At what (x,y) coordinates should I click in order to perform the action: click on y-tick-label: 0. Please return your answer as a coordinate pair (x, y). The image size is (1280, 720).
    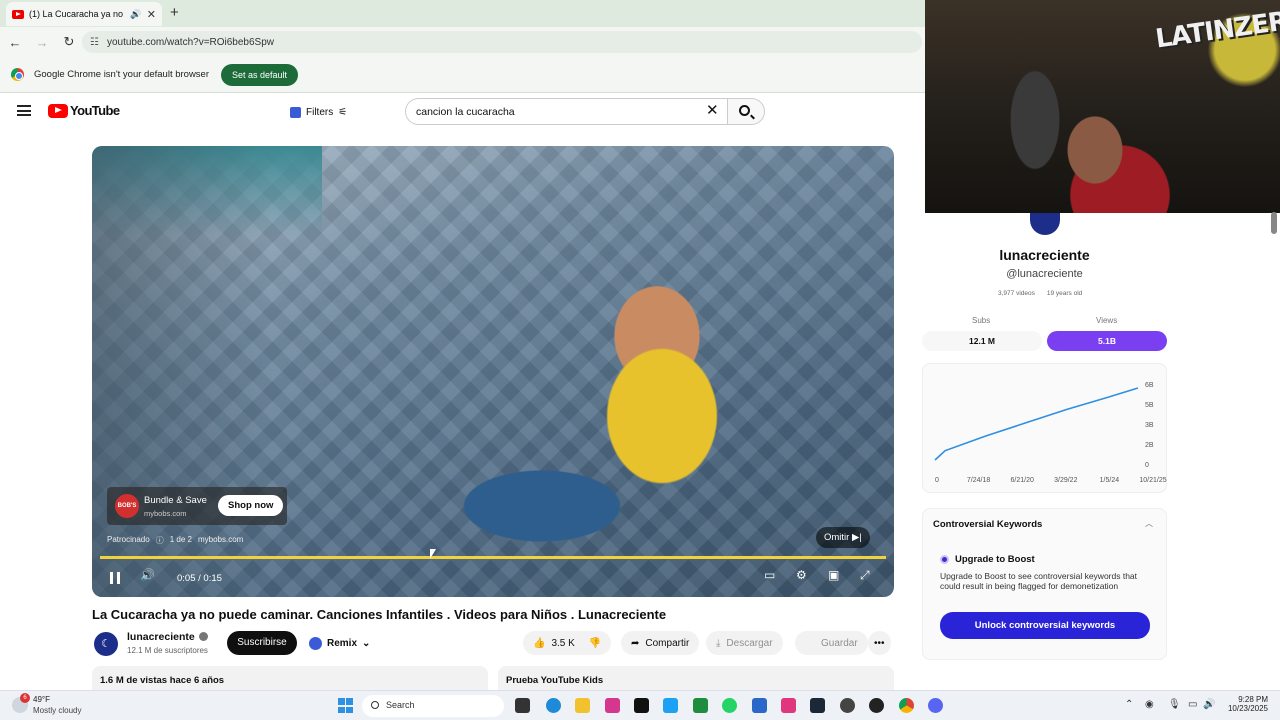
    Looking at the image, I should click on (1147, 465).